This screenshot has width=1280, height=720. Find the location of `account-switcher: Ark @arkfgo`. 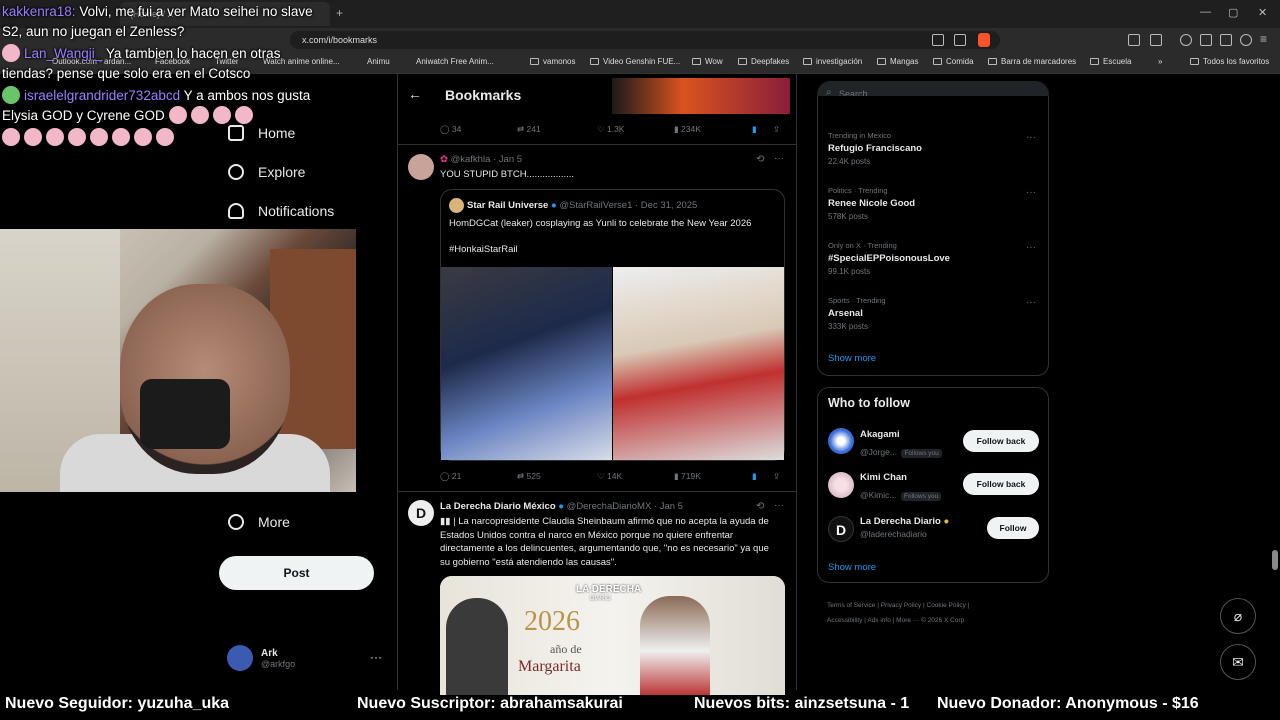

account-switcher: Ark @arkfgo is located at coordinates (261, 658).